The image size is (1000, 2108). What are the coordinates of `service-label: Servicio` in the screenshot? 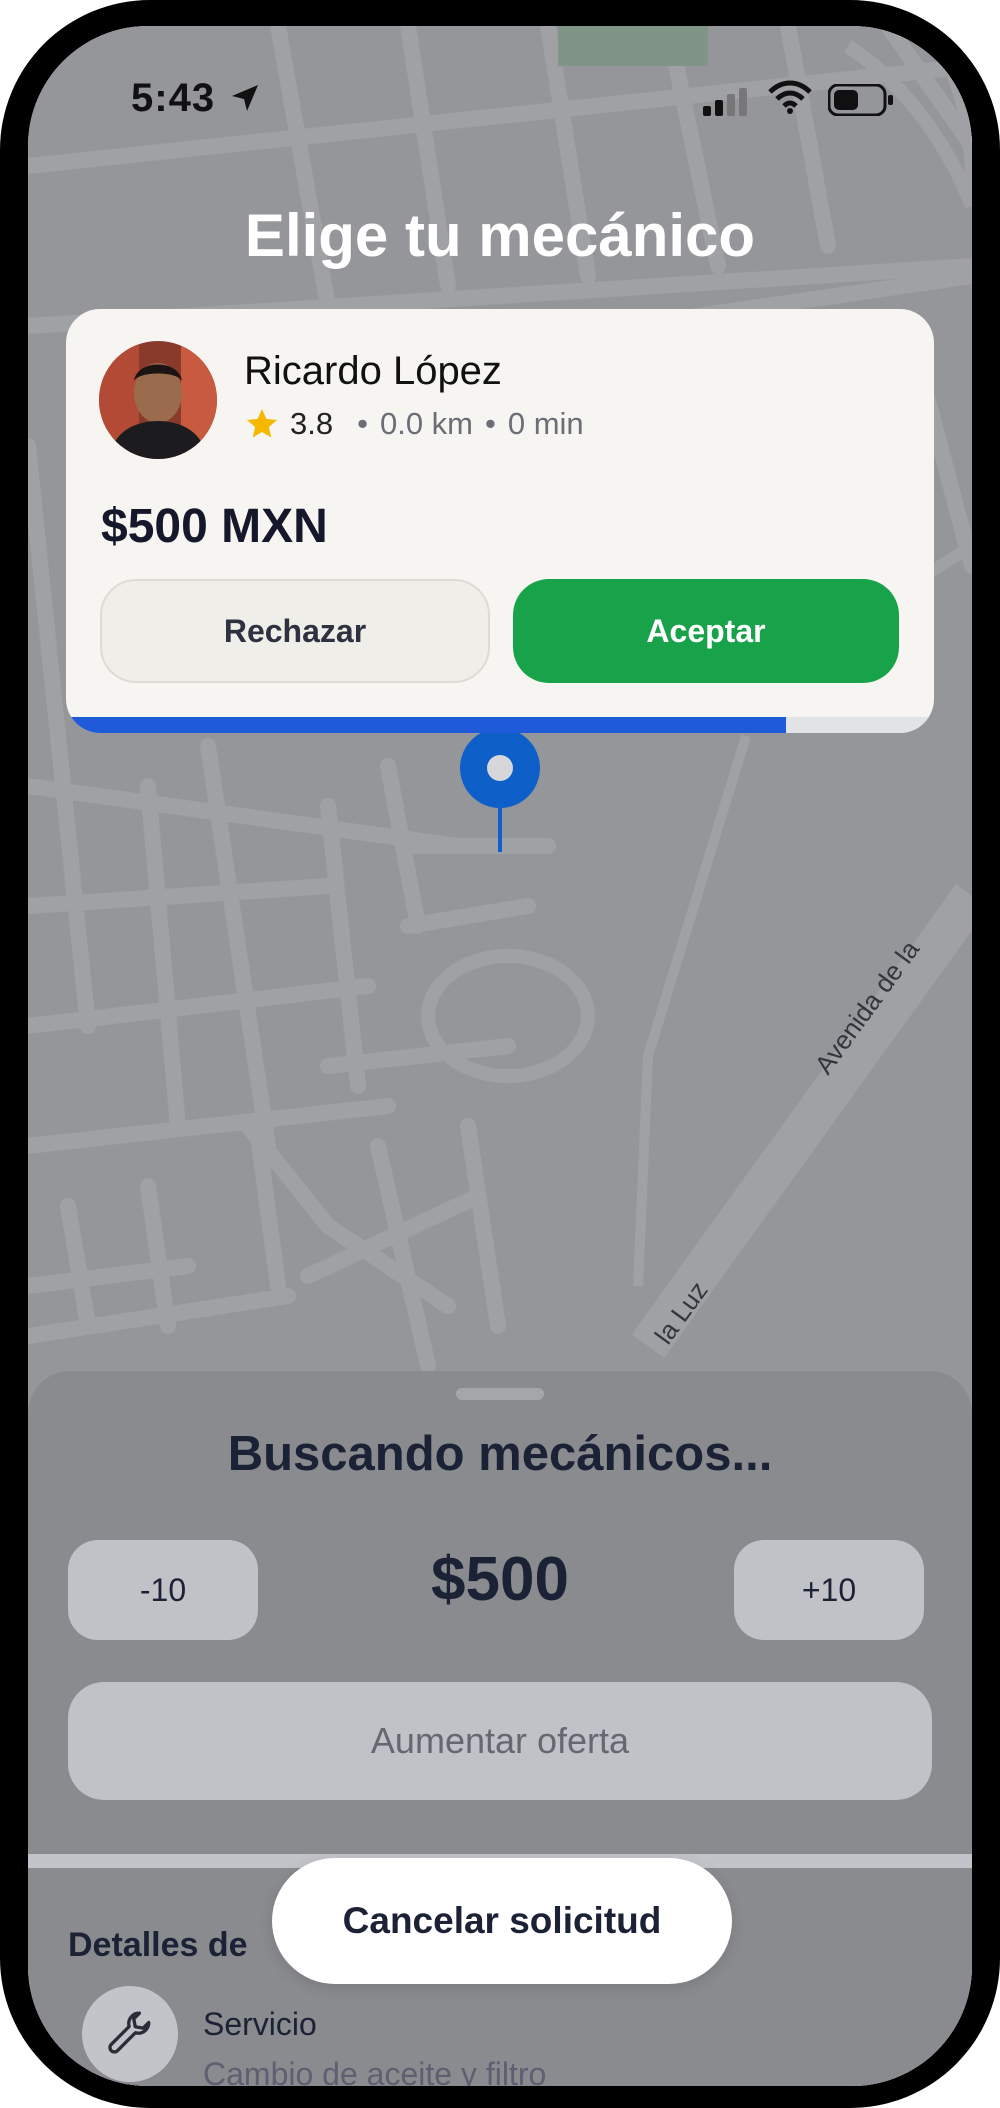 It's located at (260, 2024).